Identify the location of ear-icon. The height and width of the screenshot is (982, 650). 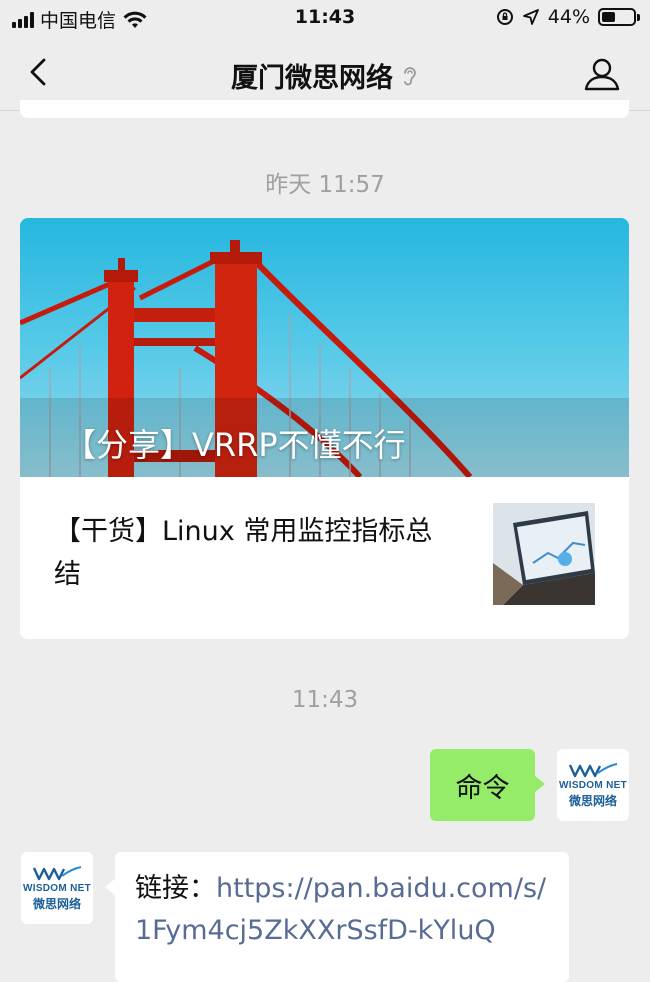
(410, 75).